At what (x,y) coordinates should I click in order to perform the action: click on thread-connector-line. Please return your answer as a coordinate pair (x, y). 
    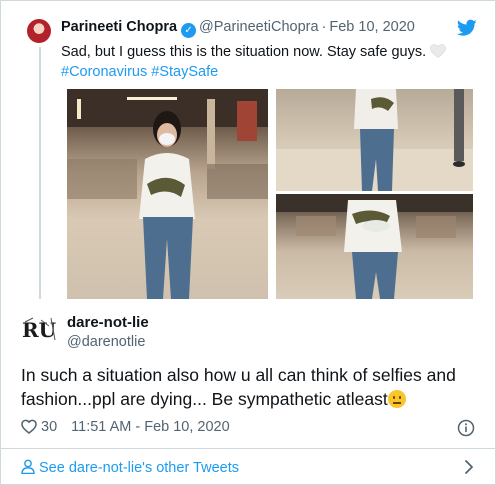
    Looking at the image, I should click on (40, 173).